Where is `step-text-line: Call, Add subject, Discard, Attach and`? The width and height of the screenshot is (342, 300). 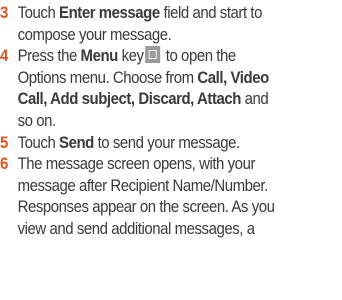 step-text-line: Call, Add subject, Discard, Attach and is located at coordinates (143, 99).